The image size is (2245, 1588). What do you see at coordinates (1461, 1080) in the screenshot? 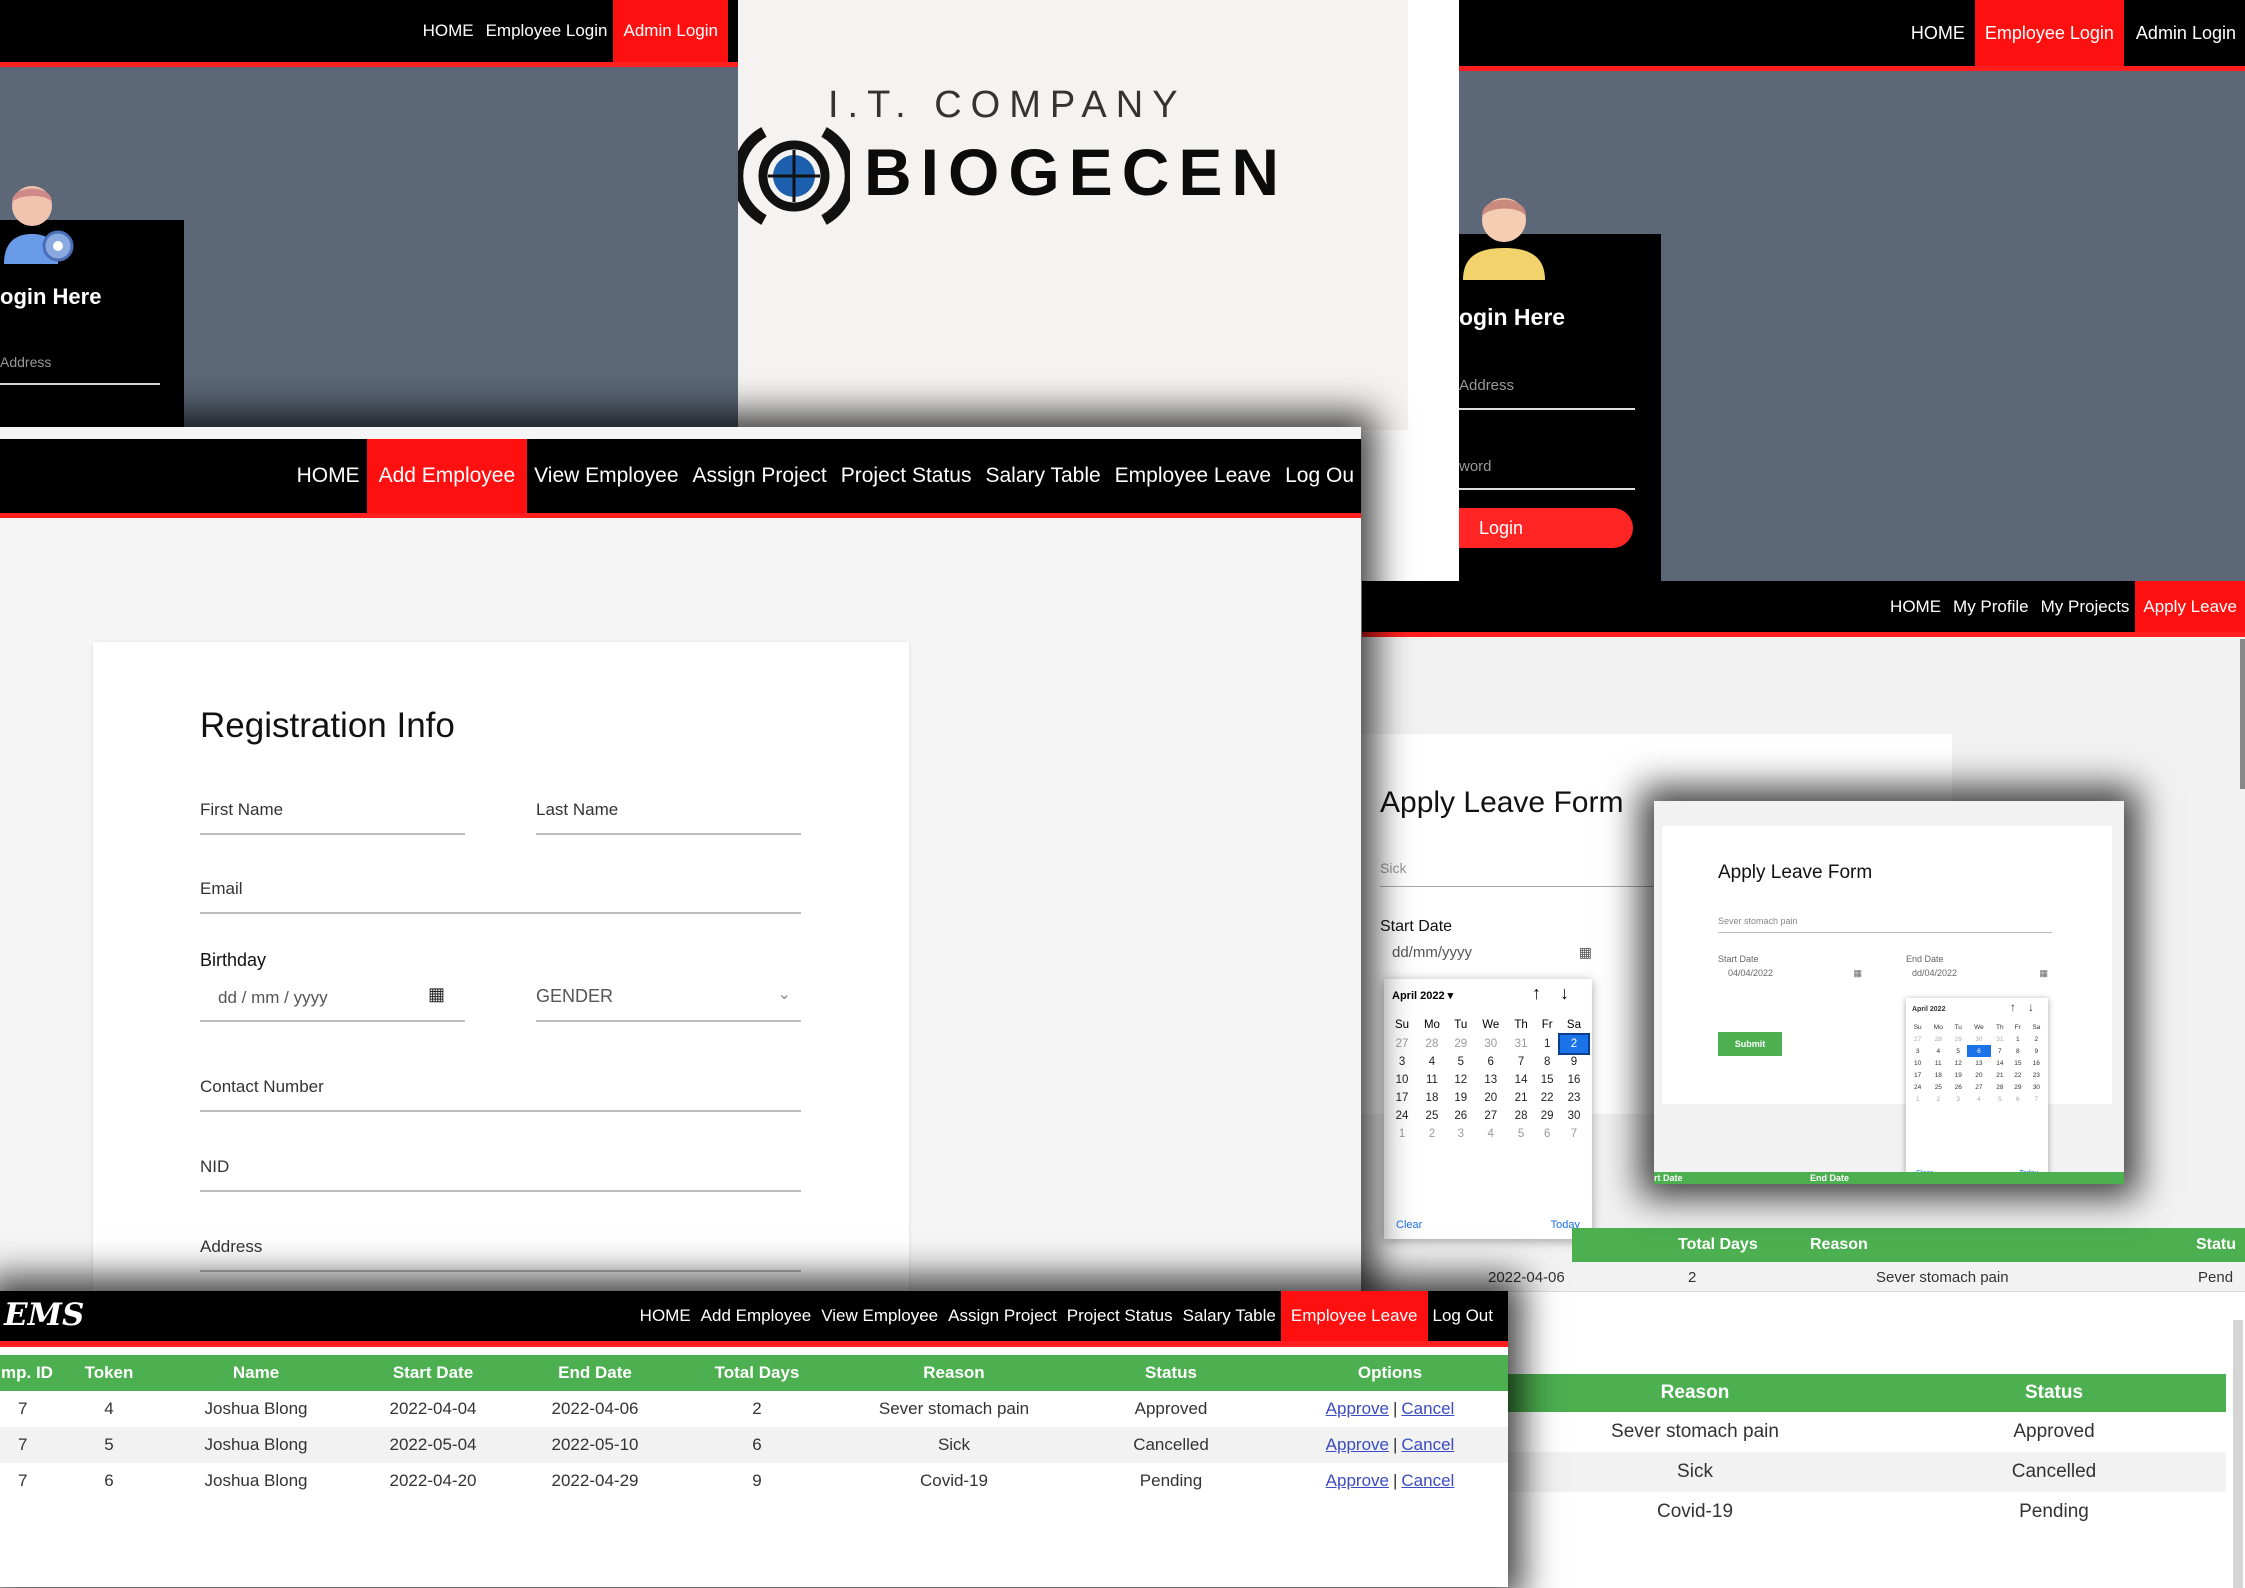
I see `calendar-day: 12` at bounding box center [1461, 1080].